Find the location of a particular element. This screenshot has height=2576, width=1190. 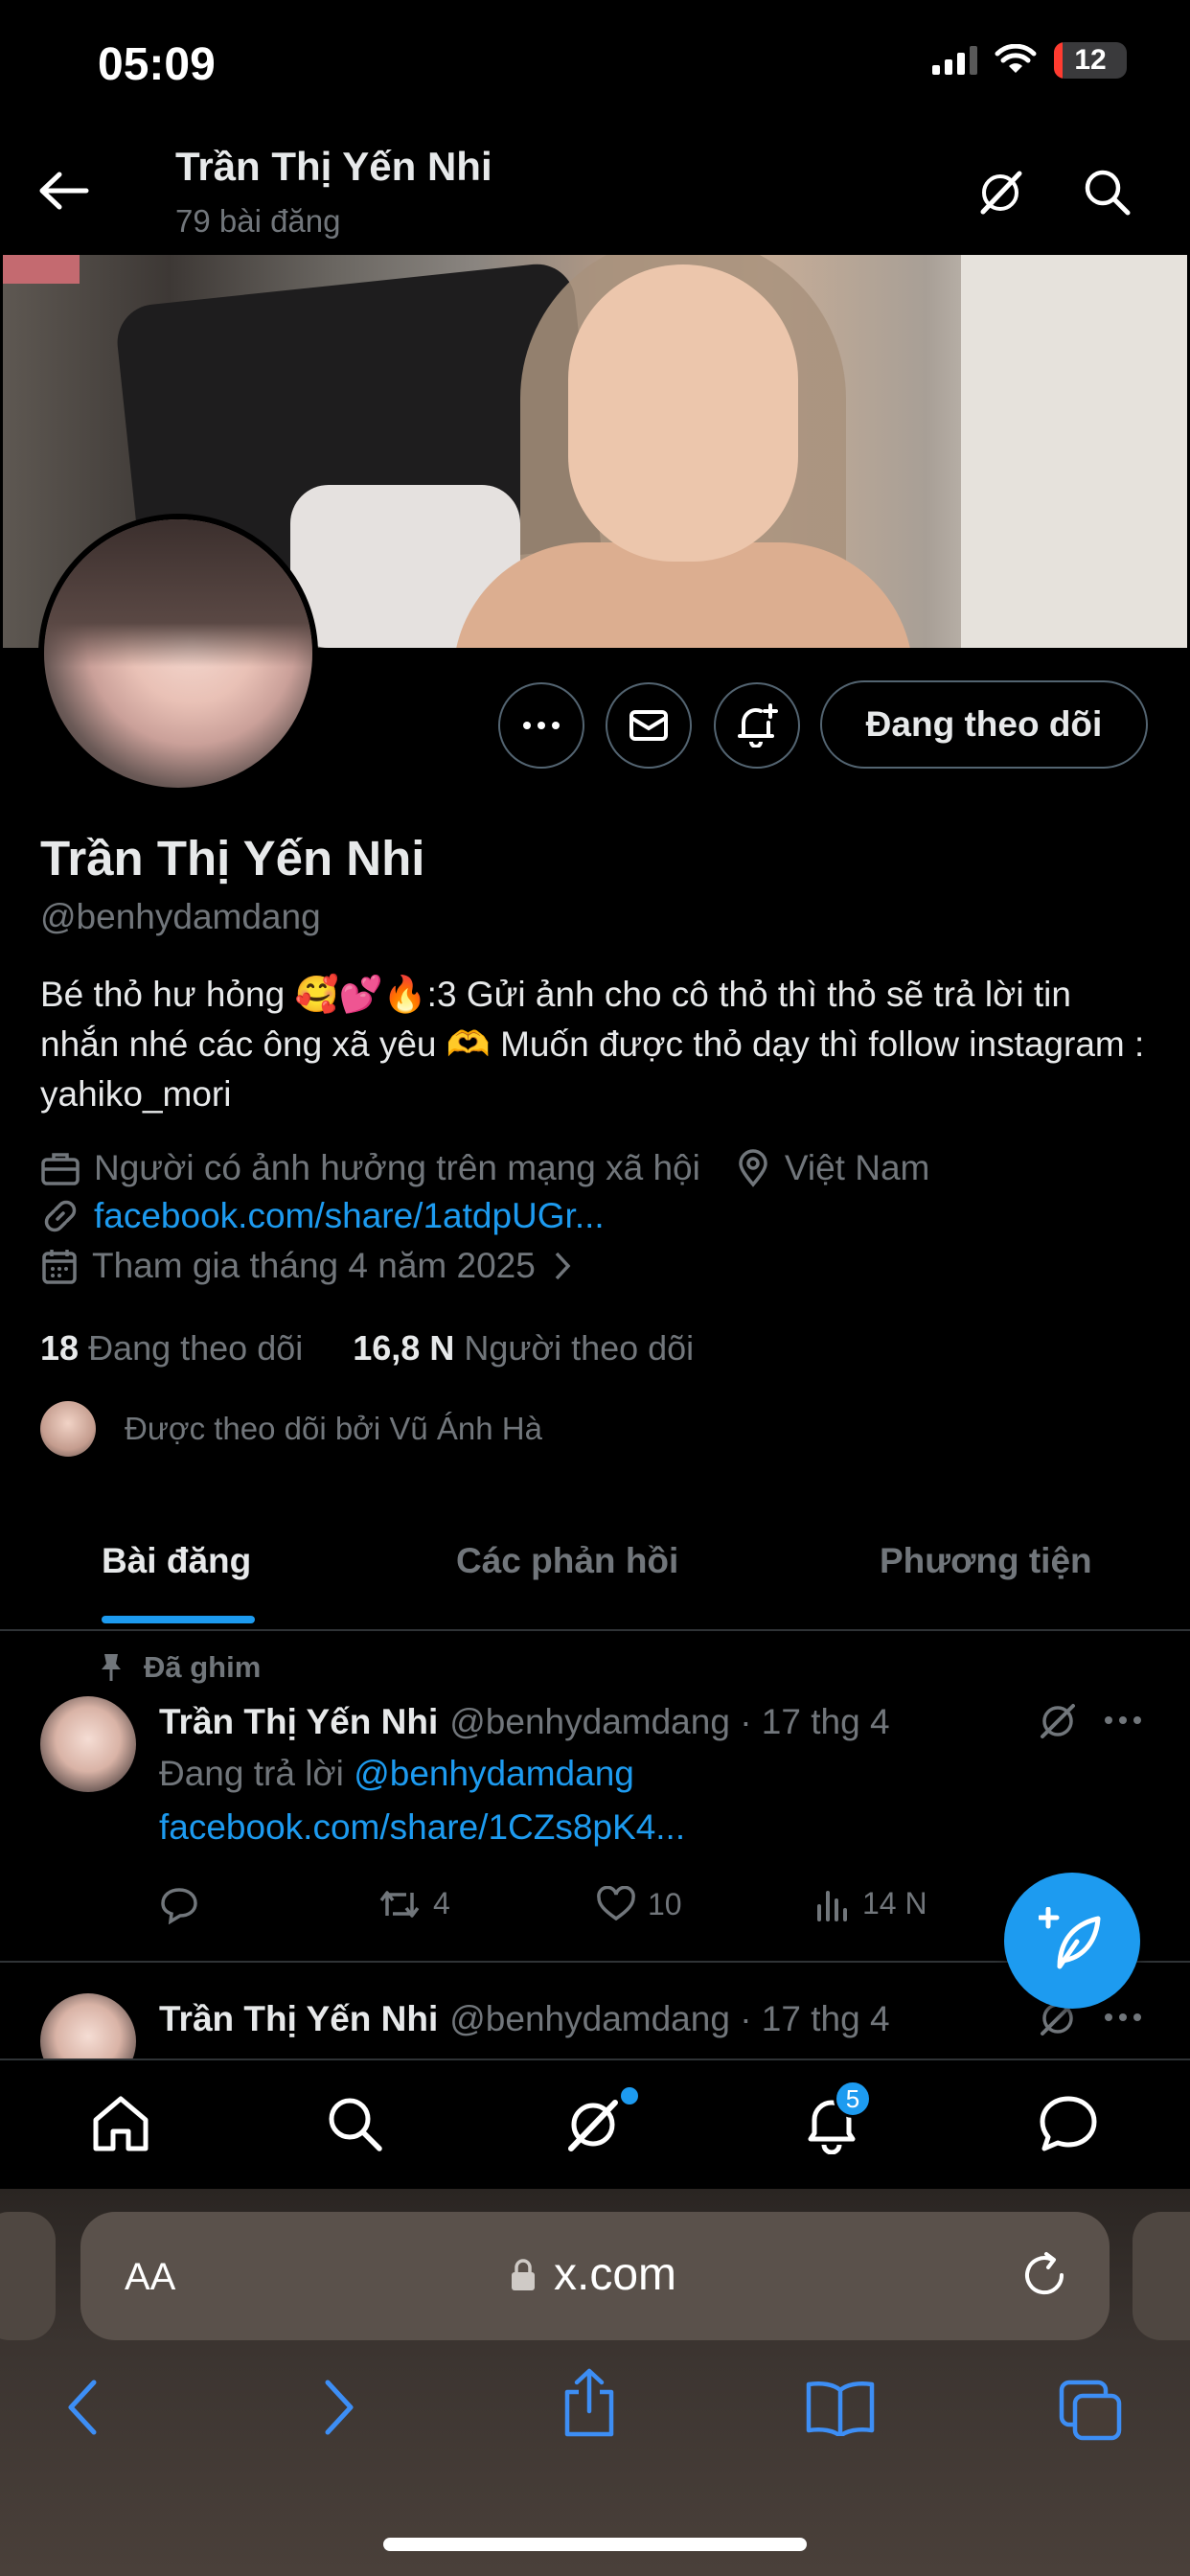

message-button is located at coordinates (649, 725).